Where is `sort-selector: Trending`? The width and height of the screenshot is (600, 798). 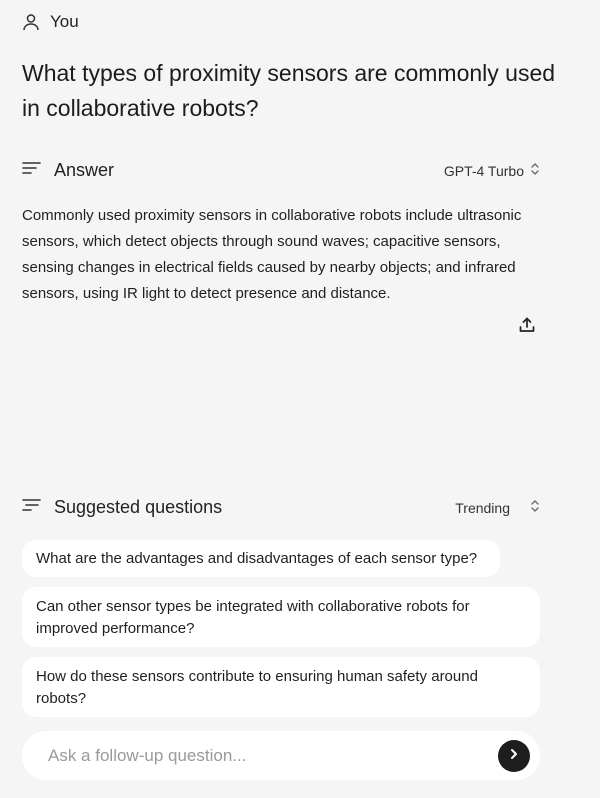
sort-selector: Trending is located at coordinates (497, 507).